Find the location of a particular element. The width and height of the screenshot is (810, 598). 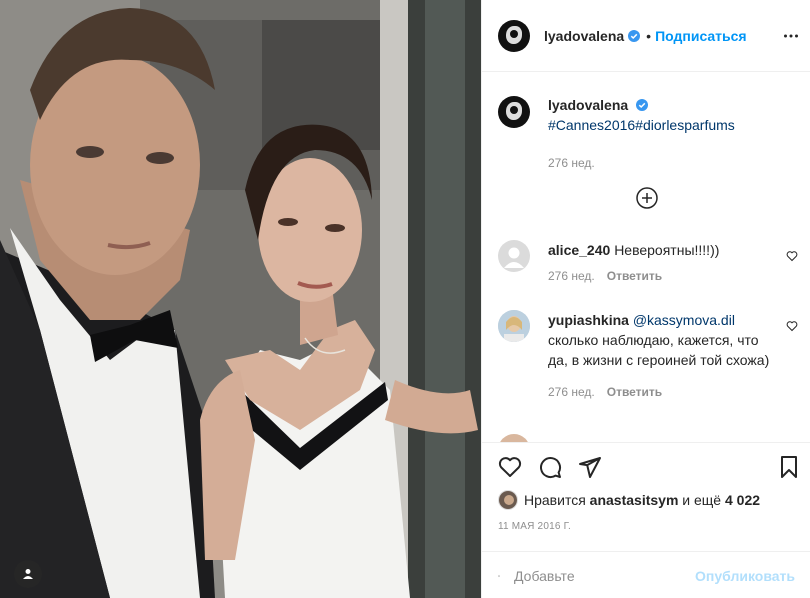

like-heart-icon is located at coordinates (510, 467).